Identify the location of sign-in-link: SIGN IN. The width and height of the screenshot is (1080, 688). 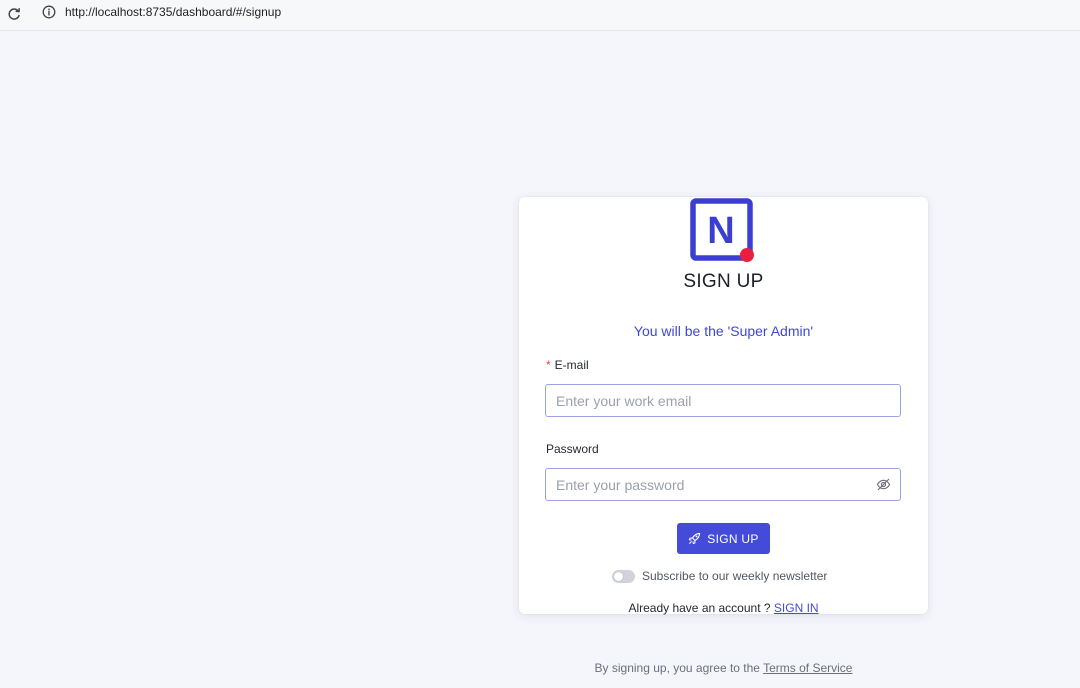
(796, 608).